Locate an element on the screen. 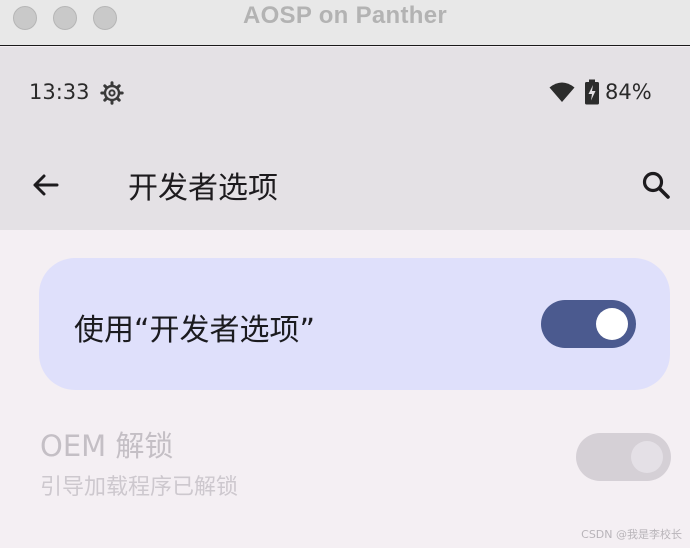 This screenshot has height=548, width=690. page-title: 开发者选项 is located at coordinates (203, 188).